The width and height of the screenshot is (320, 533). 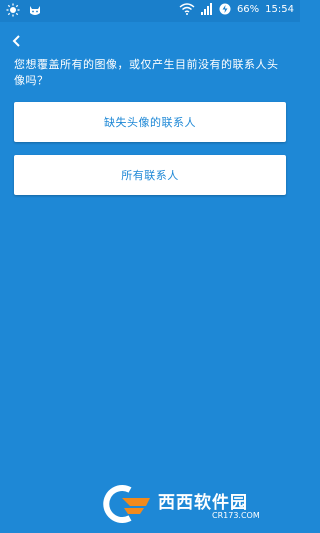 What do you see at coordinates (35, 10) in the screenshot?
I see `cat-app-icon` at bounding box center [35, 10].